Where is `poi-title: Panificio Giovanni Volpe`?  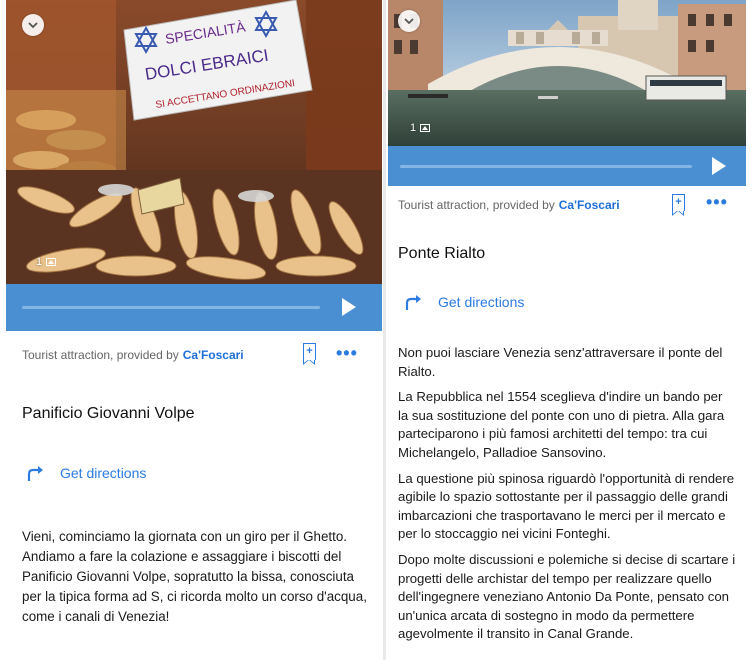 poi-title: Panificio Giovanni Volpe is located at coordinates (108, 413).